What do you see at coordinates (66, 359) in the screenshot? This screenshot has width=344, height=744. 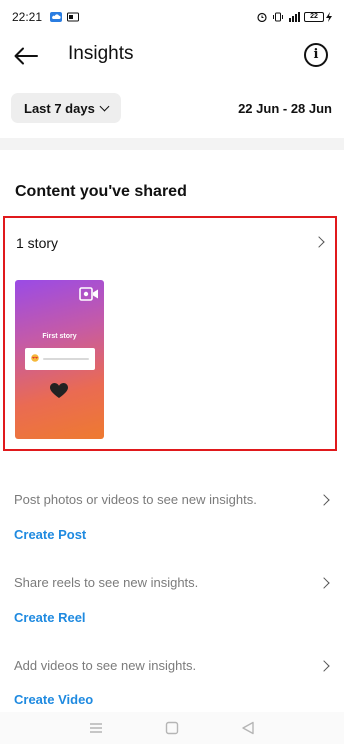 I see `emoji-slider-track` at bounding box center [66, 359].